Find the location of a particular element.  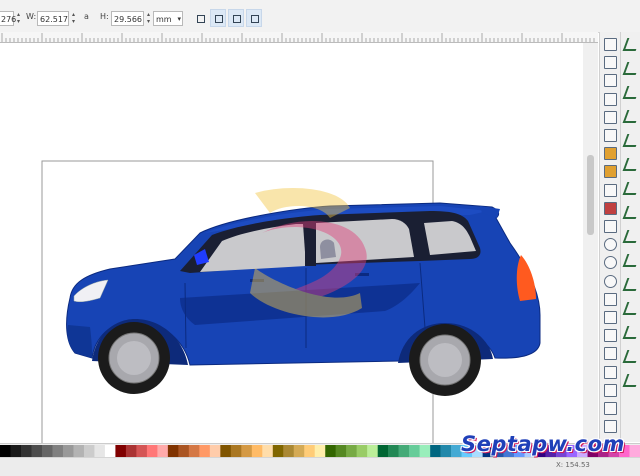

snap-bbox-edge-icon is located at coordinates (631, 92).